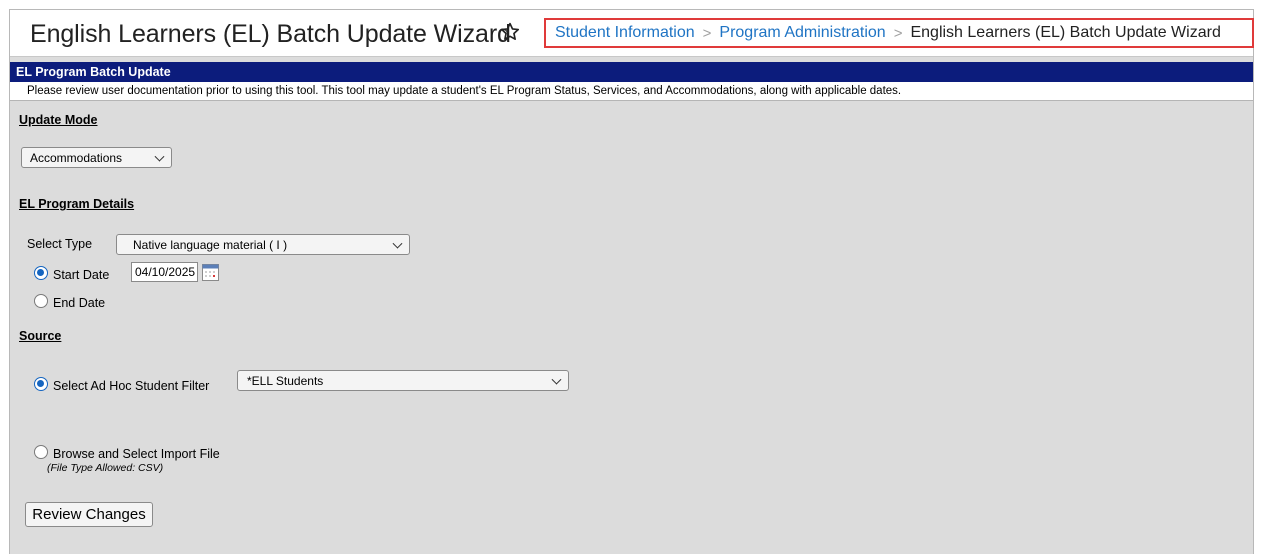  Describe the element at coordinates (41, 273) in the screenshot. I see `start-date-radio` at that location.